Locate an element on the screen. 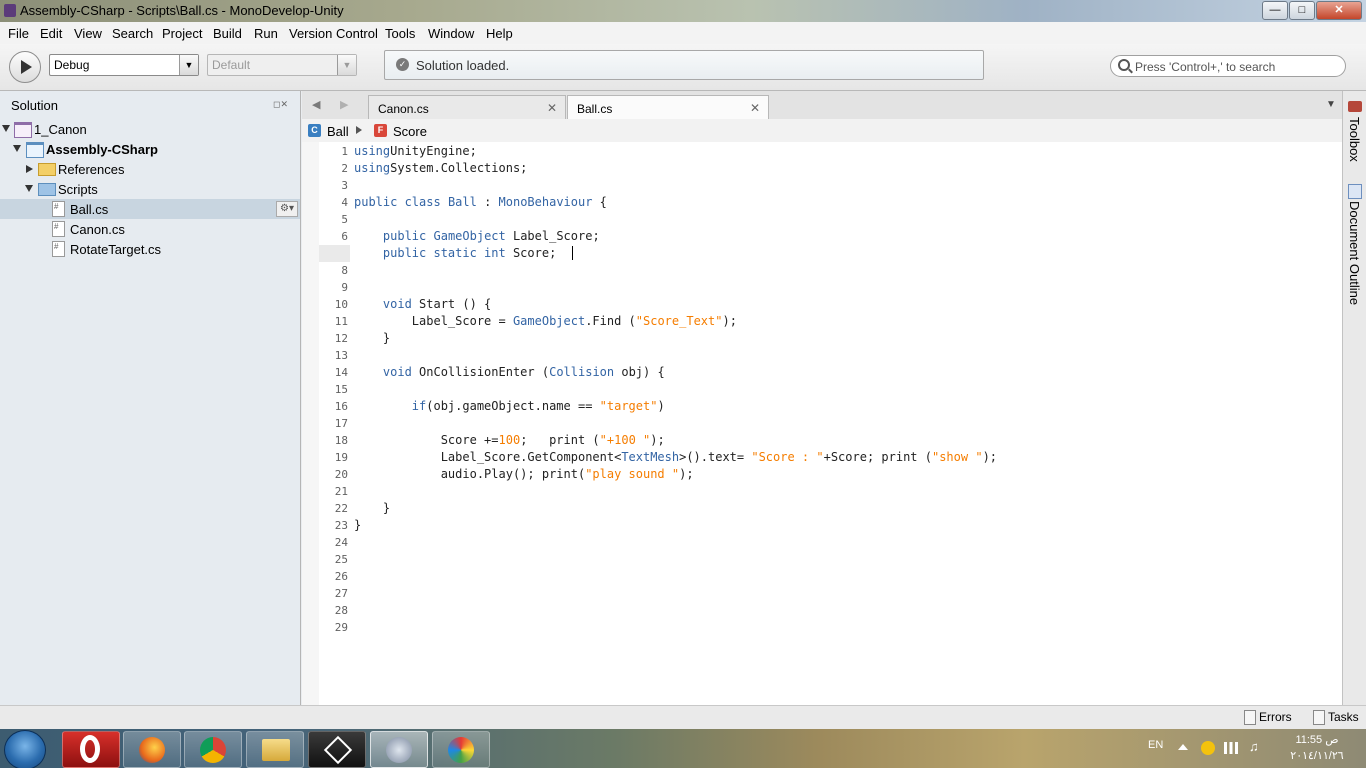  tree-row-project: Assembly-CSharp is located at coordinates (150, 149).